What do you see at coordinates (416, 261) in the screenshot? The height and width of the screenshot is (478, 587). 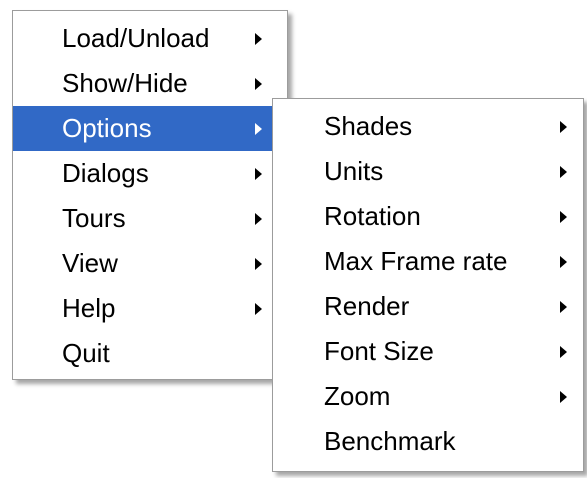 I see `submenu-item-label: Max Frame rate` at bounding box center [416, 261].